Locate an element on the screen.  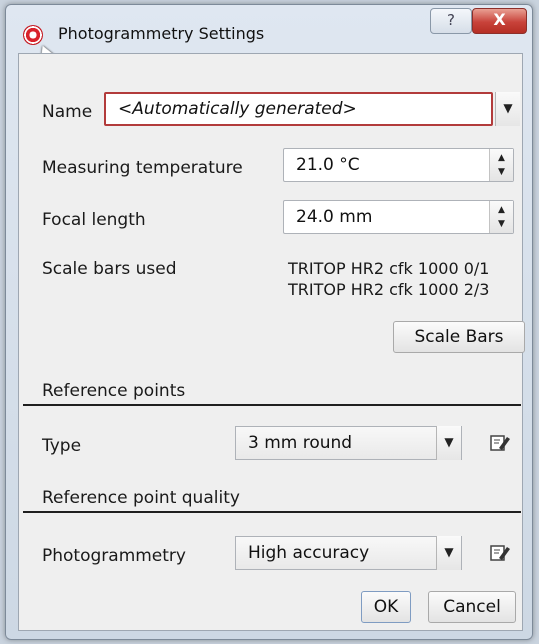
close-icon: X is located at coordinates (499, 19).